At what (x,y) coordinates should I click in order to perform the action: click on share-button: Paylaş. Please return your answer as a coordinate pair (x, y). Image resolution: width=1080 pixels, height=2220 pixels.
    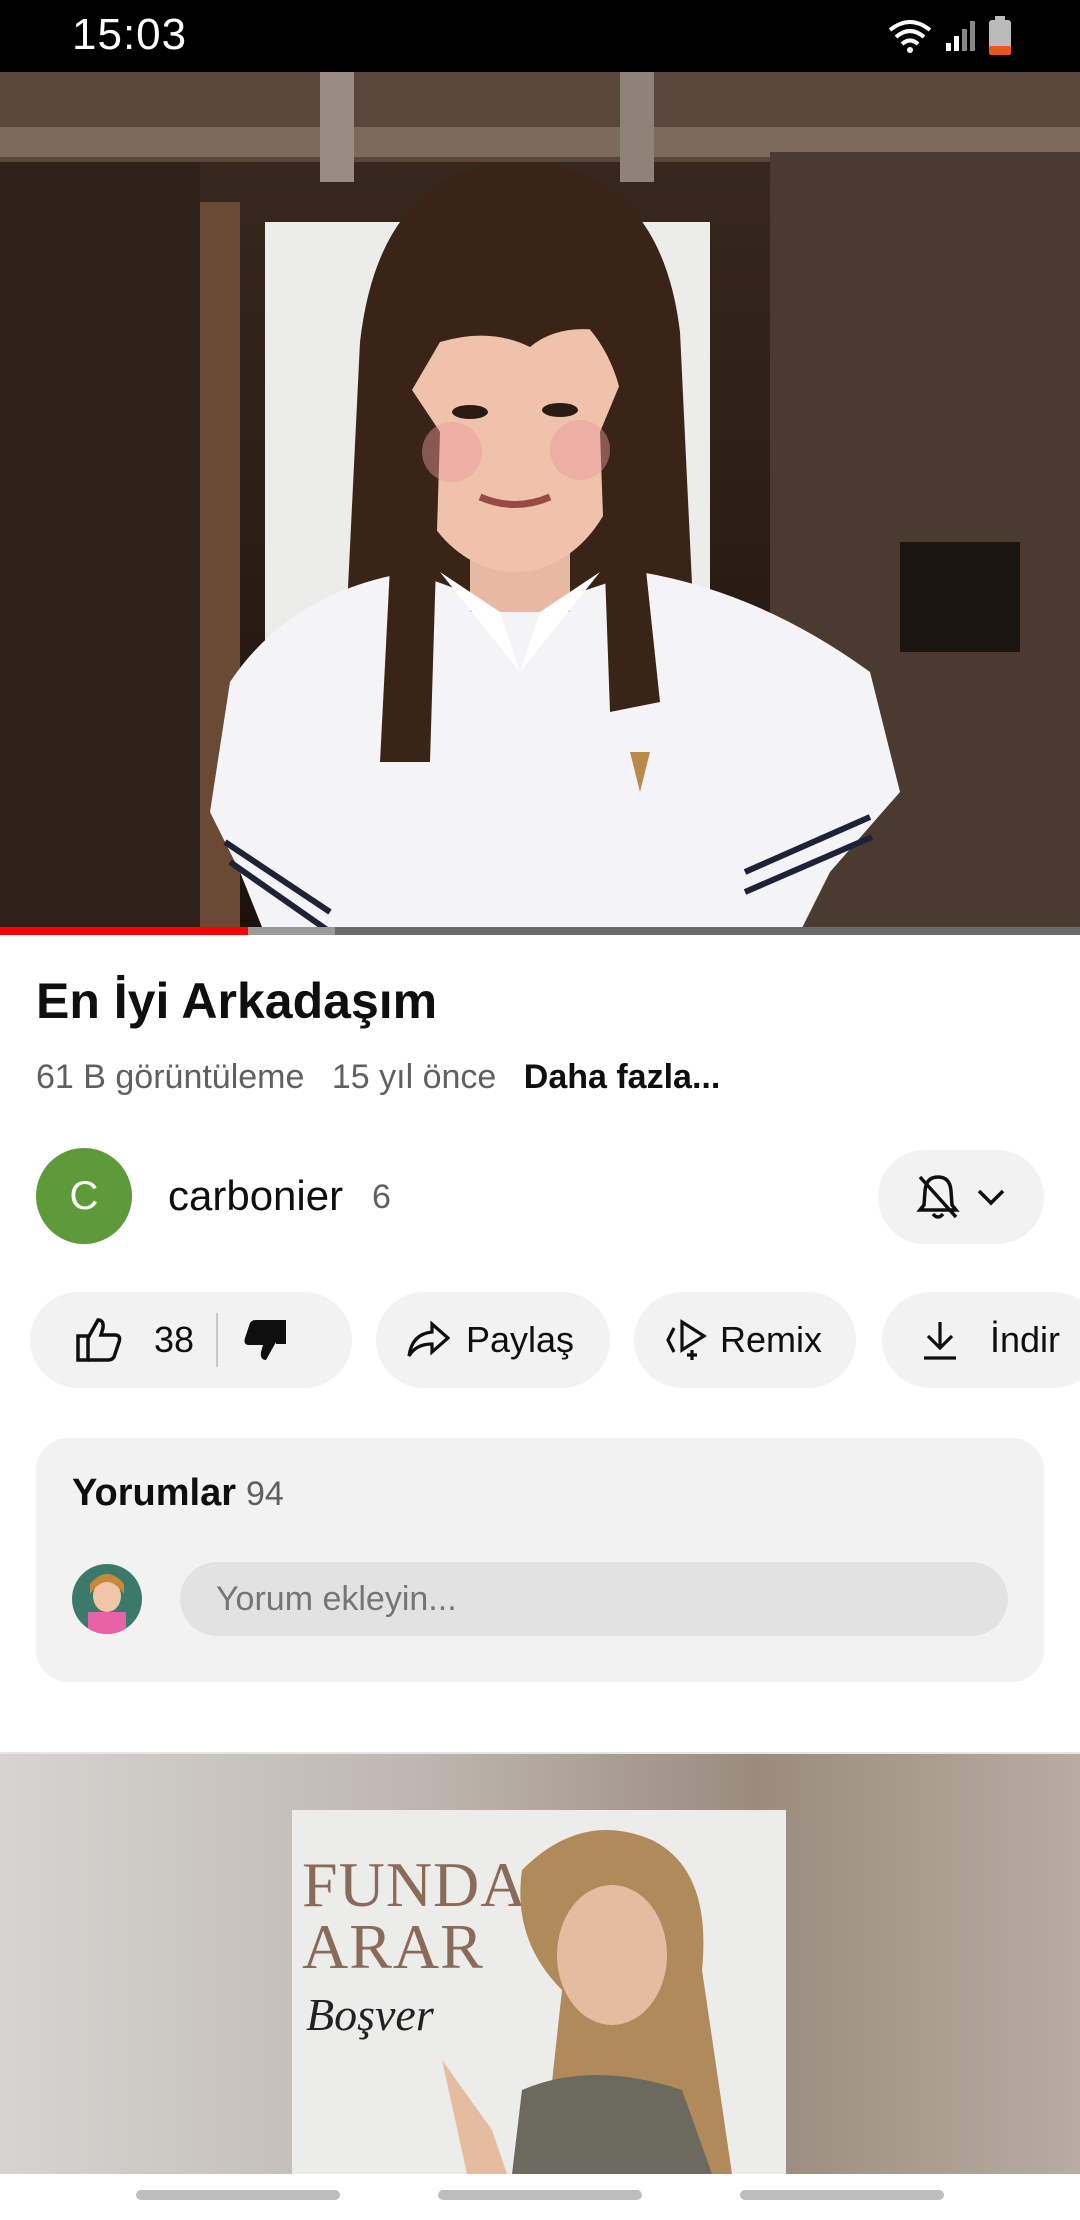
    Looking at the image, I should click on (493, 1340).